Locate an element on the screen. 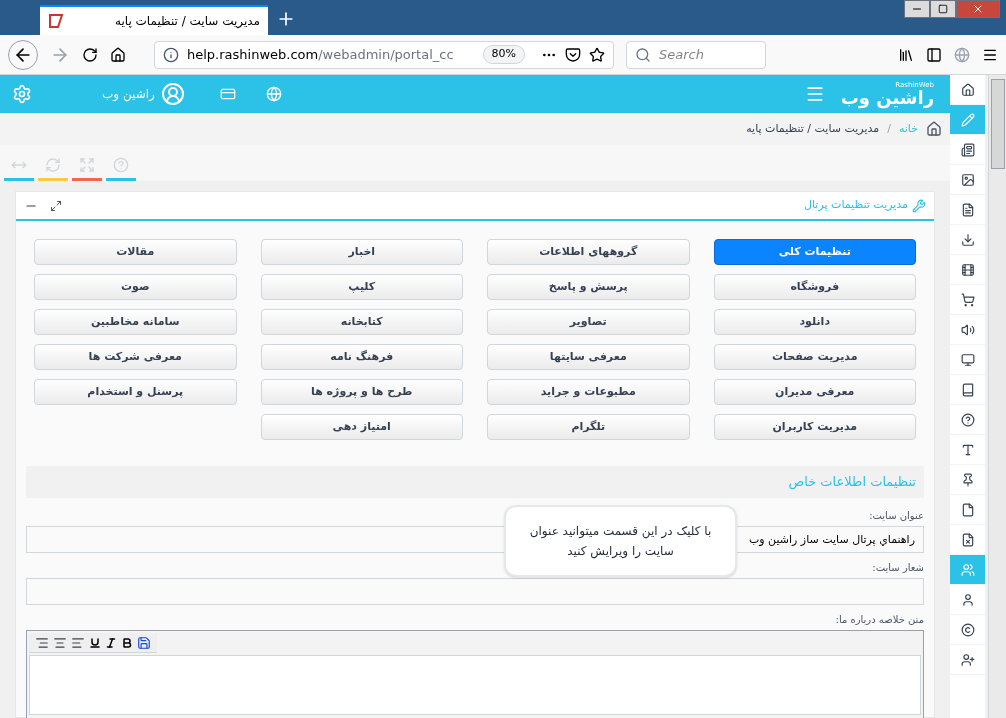 The height and width of the screenshot is (718, 1006). logo-icon is located at coordinates (56, 21).